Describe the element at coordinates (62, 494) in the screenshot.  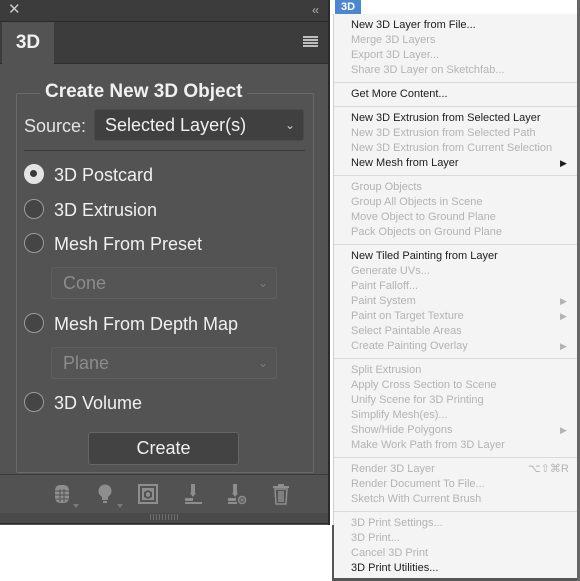
I see `scene-filter-icon` at that location.